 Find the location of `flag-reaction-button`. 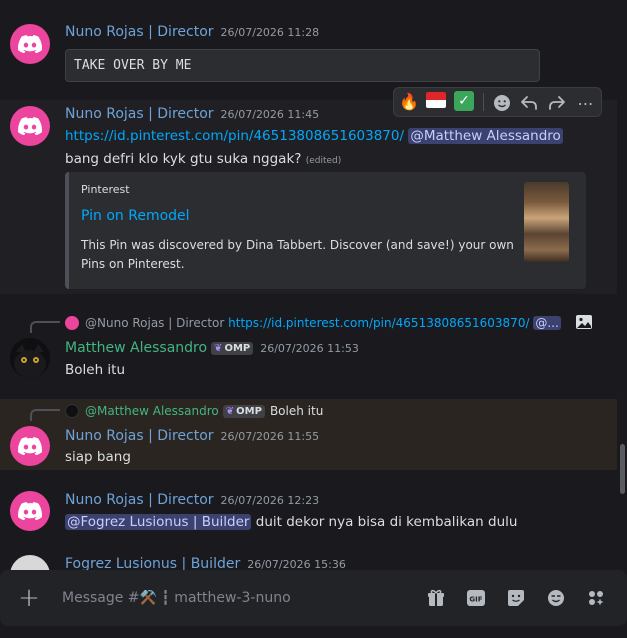

flag-reaction-button is located at coordinates (436, 100).